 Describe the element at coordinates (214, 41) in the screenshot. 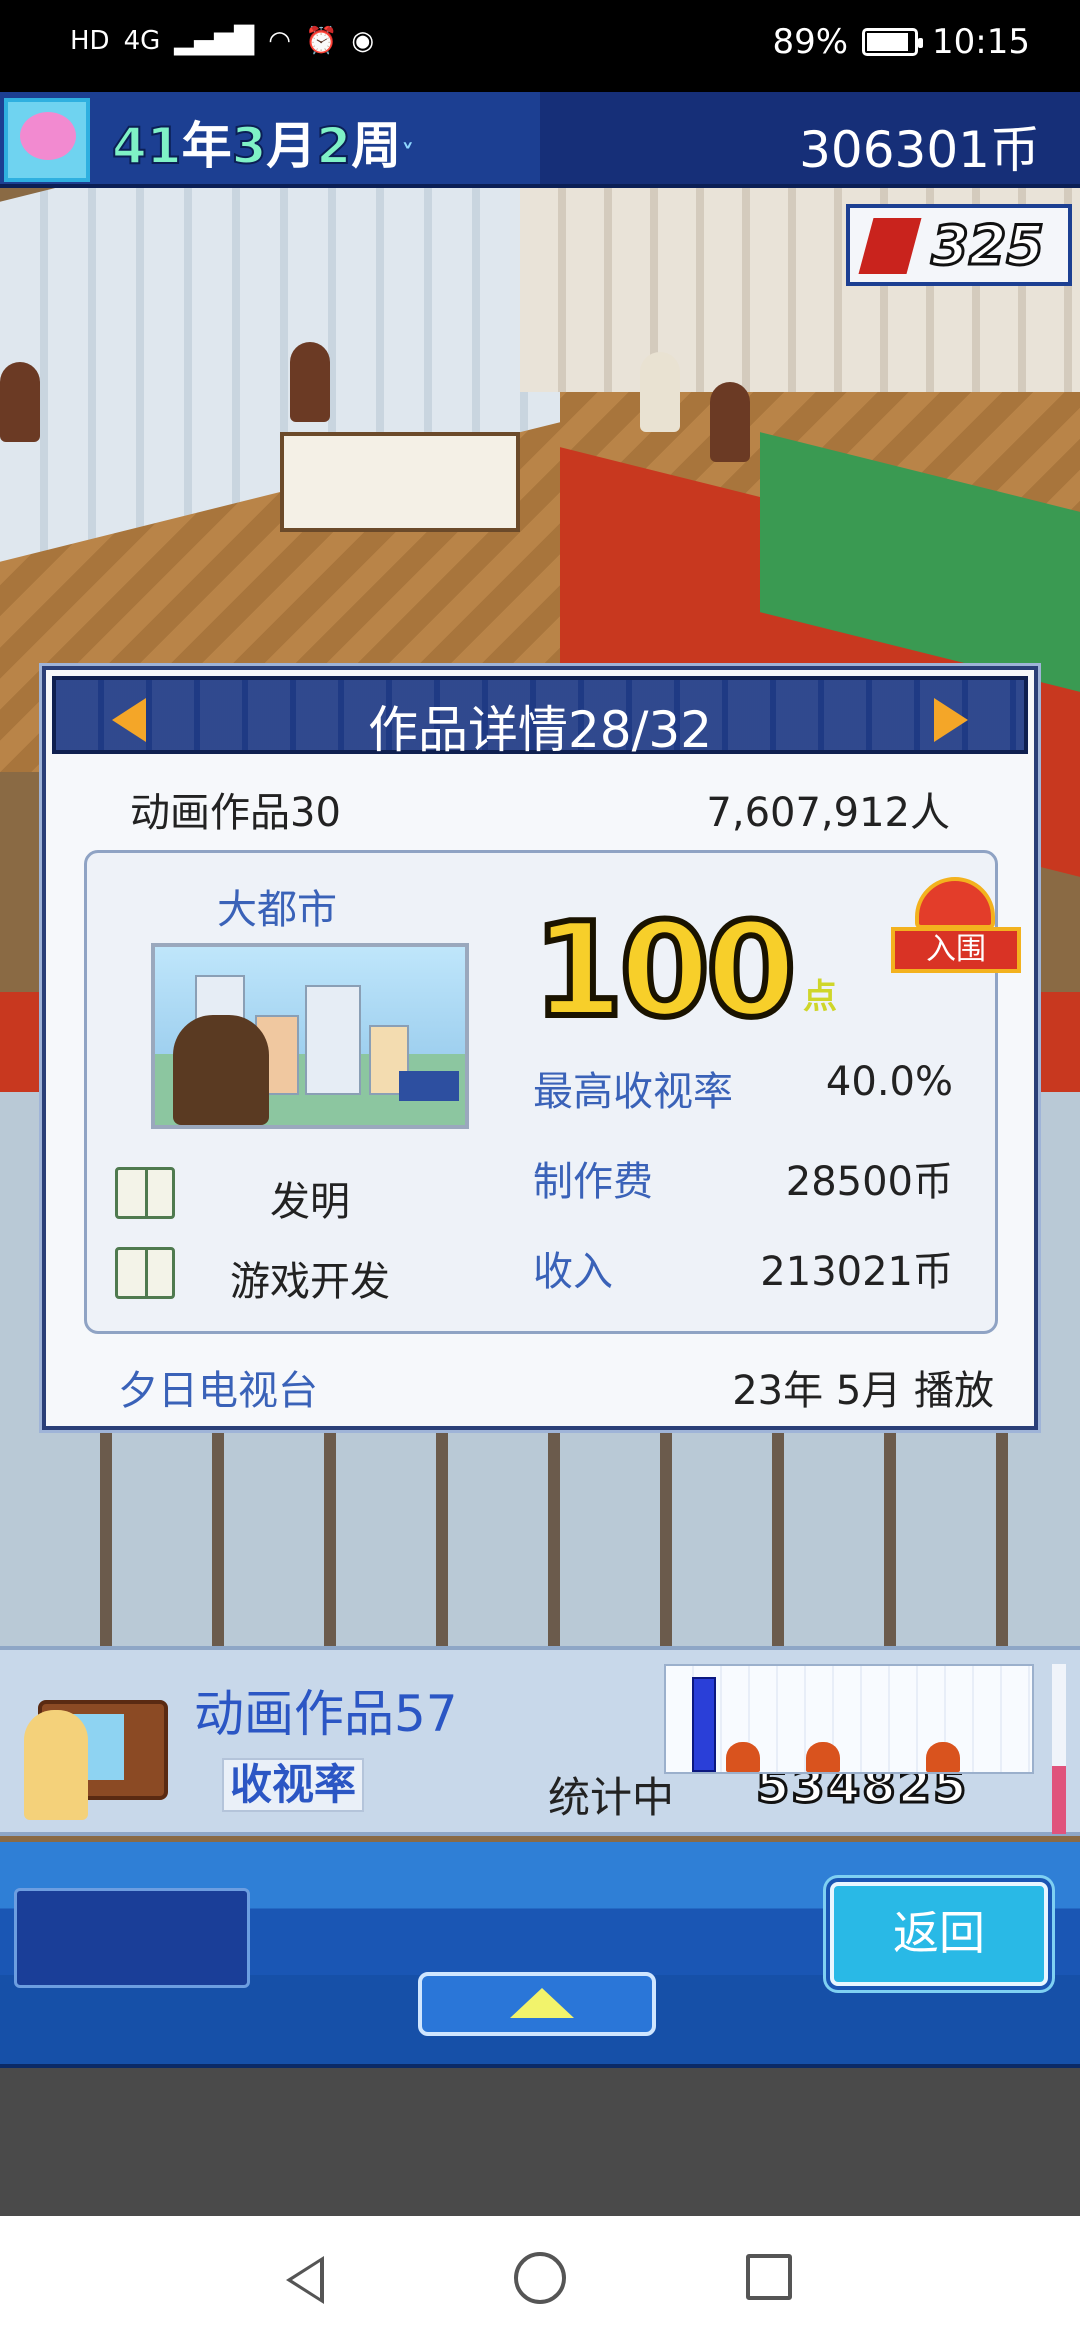

I see `signal-icon: ▂▄▆█` at that location.